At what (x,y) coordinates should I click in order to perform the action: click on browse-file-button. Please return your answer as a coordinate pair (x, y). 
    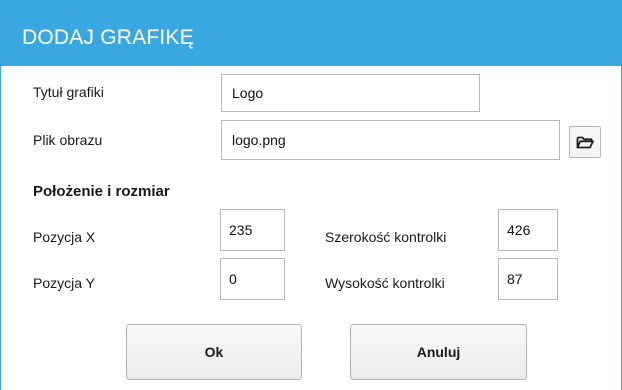
    Looking at the image, I should click on (585, 142).